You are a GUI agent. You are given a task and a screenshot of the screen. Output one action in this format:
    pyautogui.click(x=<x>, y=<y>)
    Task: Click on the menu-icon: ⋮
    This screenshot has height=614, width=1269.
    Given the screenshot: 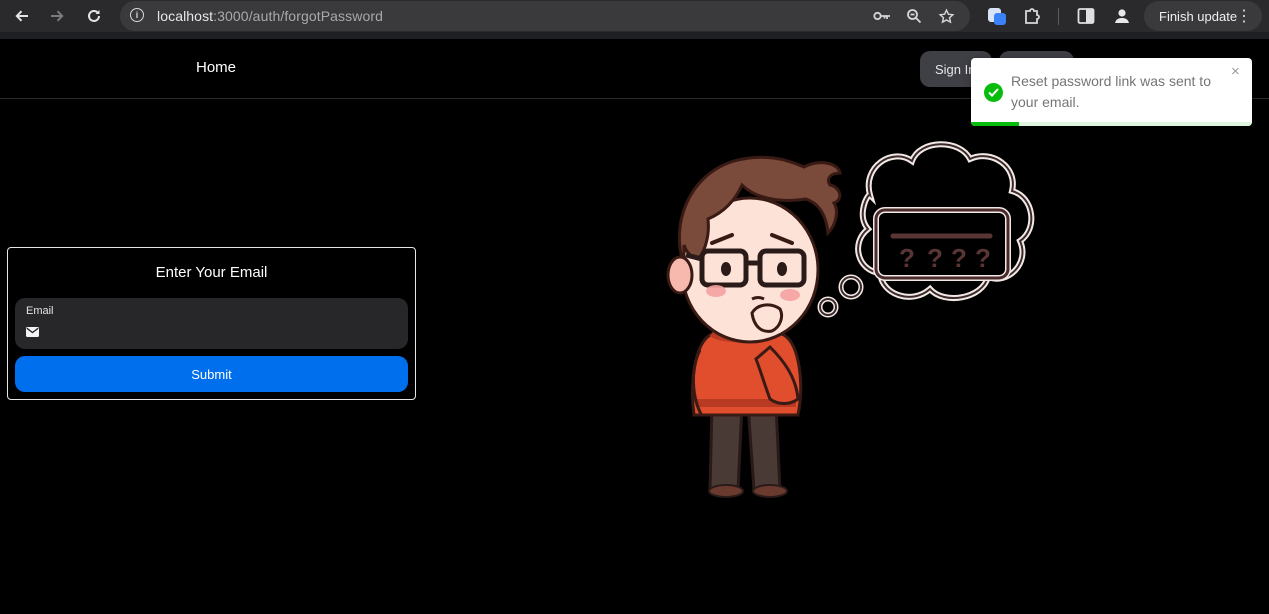 What is the action you would take?
    pyautogui.click(x=1244, y=16)
    